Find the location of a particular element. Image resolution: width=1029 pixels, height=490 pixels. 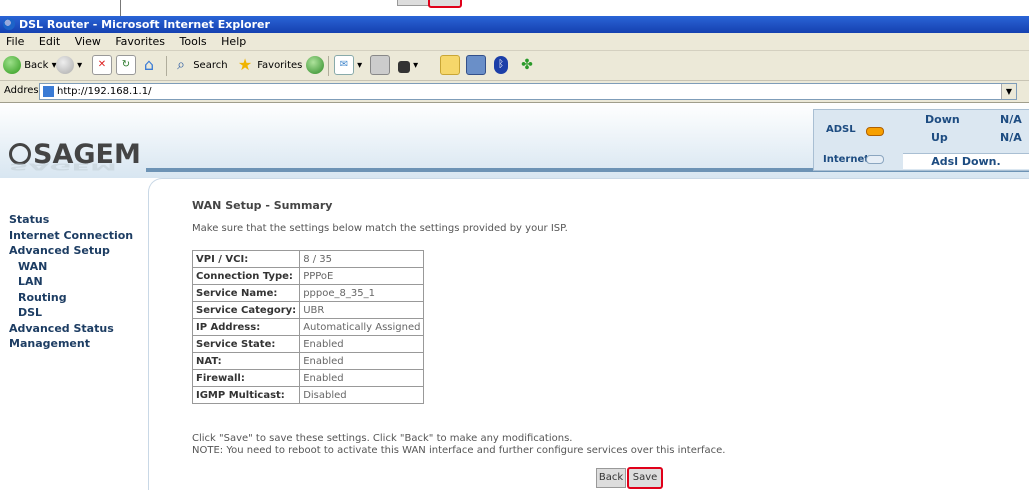

back-label: Back is located at coordinates (36, 65).